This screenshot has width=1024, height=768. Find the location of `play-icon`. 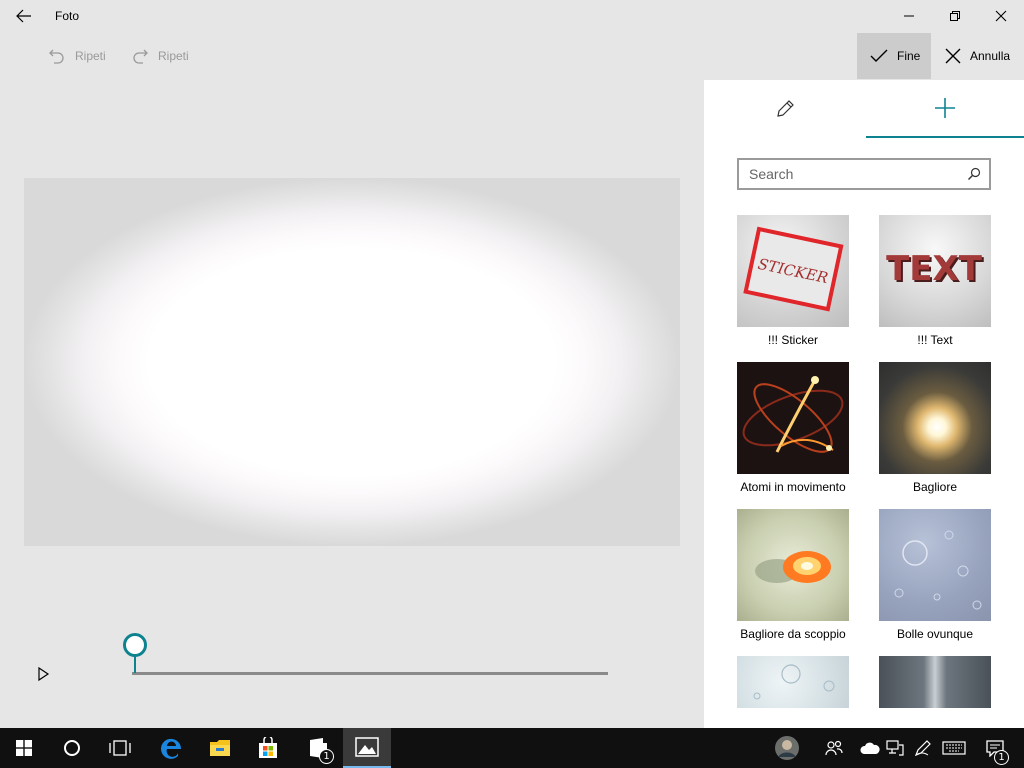

play-icon is located at coordinates (44, 674).